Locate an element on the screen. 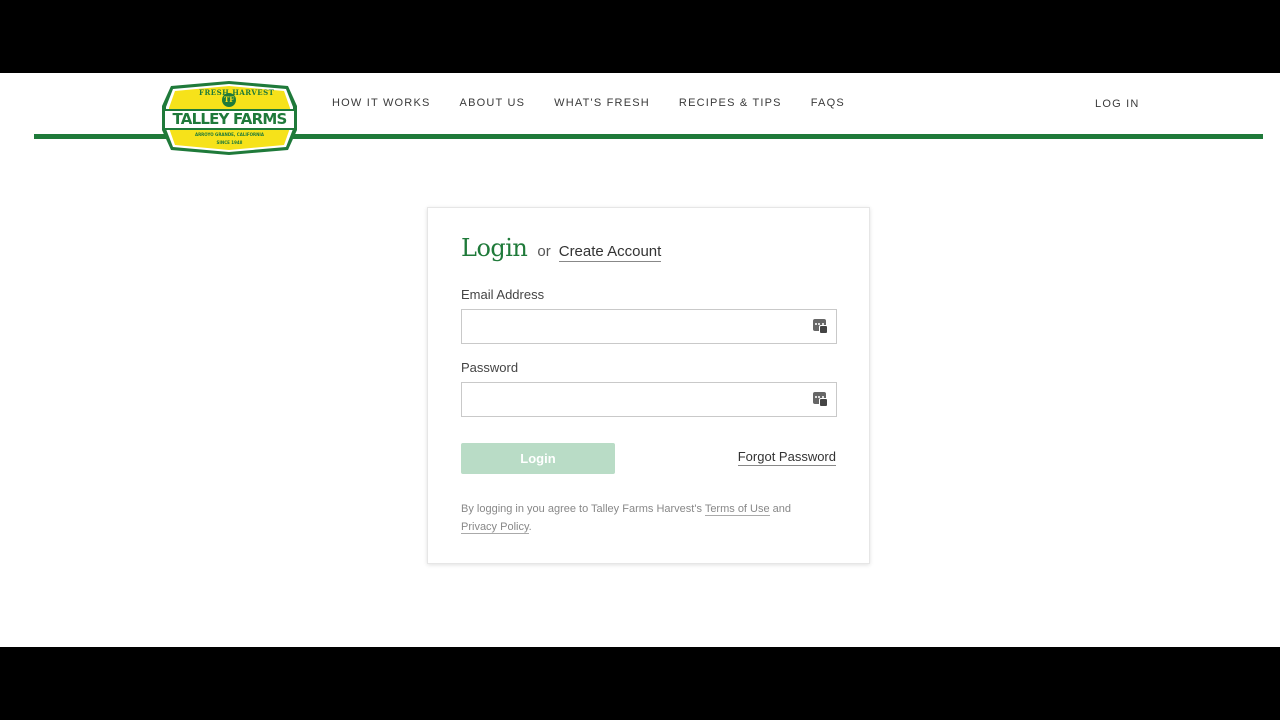  card-heading: Login or Create Account is located at coordinates (561, 248).